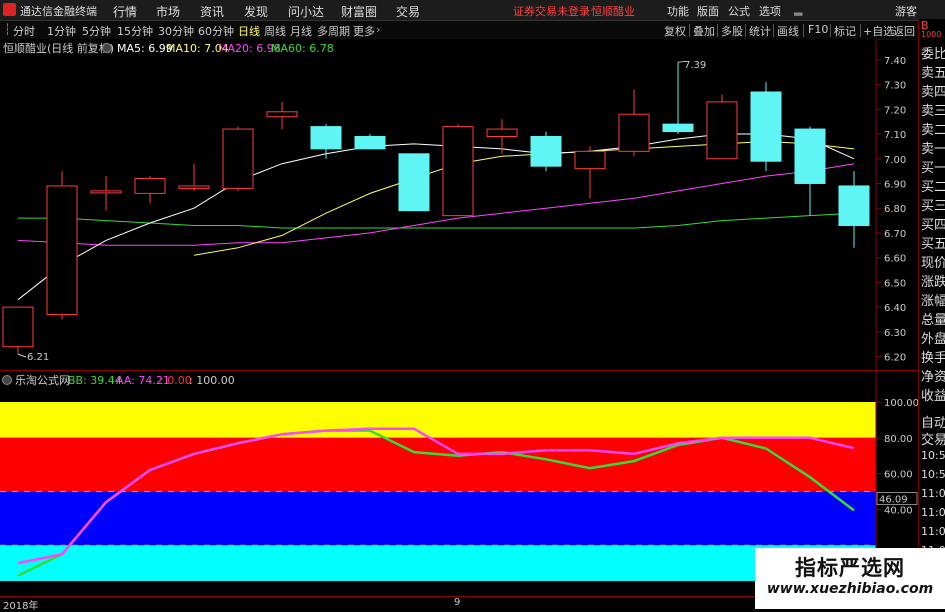 The width and height of the screenshot is (945, 612). What do you see at coordinates (176, 31) in the screenshot?
I see `period-30min: 30分钟` at bounding box center [176, 31].